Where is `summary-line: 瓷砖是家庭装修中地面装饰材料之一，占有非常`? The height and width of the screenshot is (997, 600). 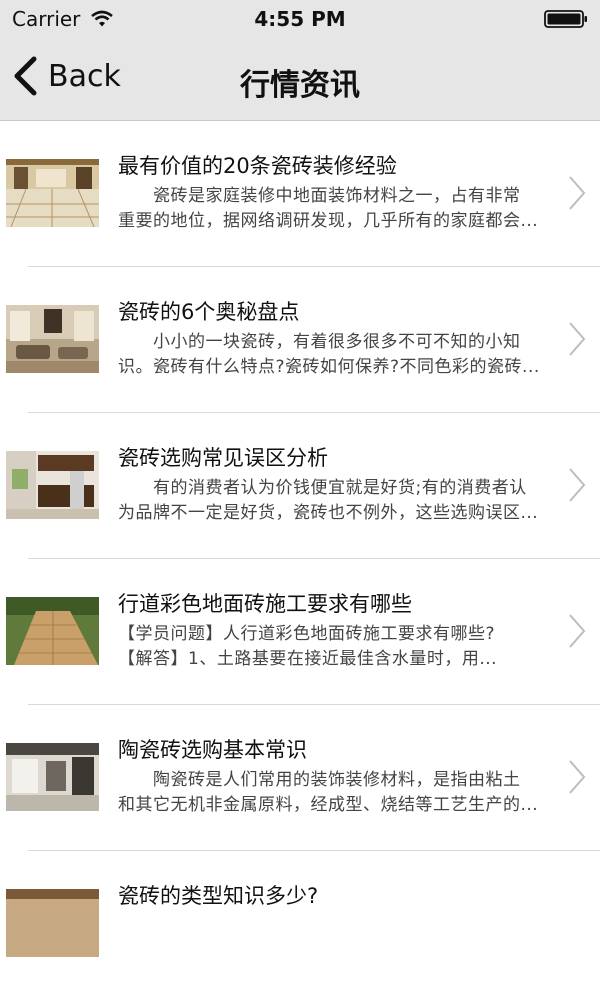
summary-line: 瓷砖是家庭装修中地面装饰材料之一，占有非常 is located at coordinates (319, 196).